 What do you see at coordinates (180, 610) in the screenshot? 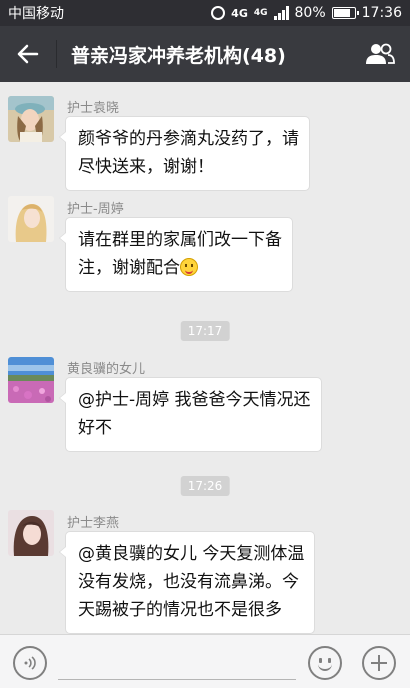
I see `message-text-line: 天踢被子的情况也不是很多` at bounding box center [180, 610].